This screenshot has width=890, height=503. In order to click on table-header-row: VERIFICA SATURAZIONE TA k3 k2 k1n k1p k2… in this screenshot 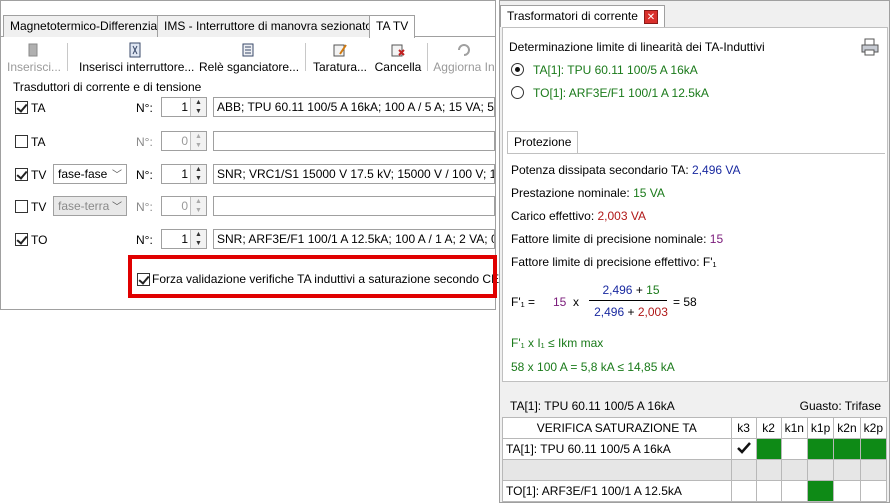, I will do `click(695, 428)`.